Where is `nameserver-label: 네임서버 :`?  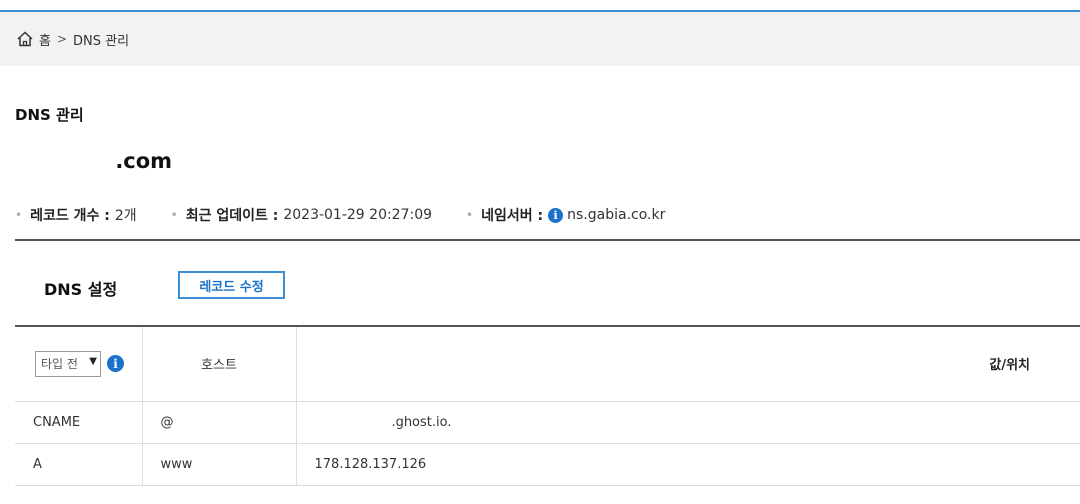 nameserver-label: 네임서버 : is located at coordinates (512, 216).